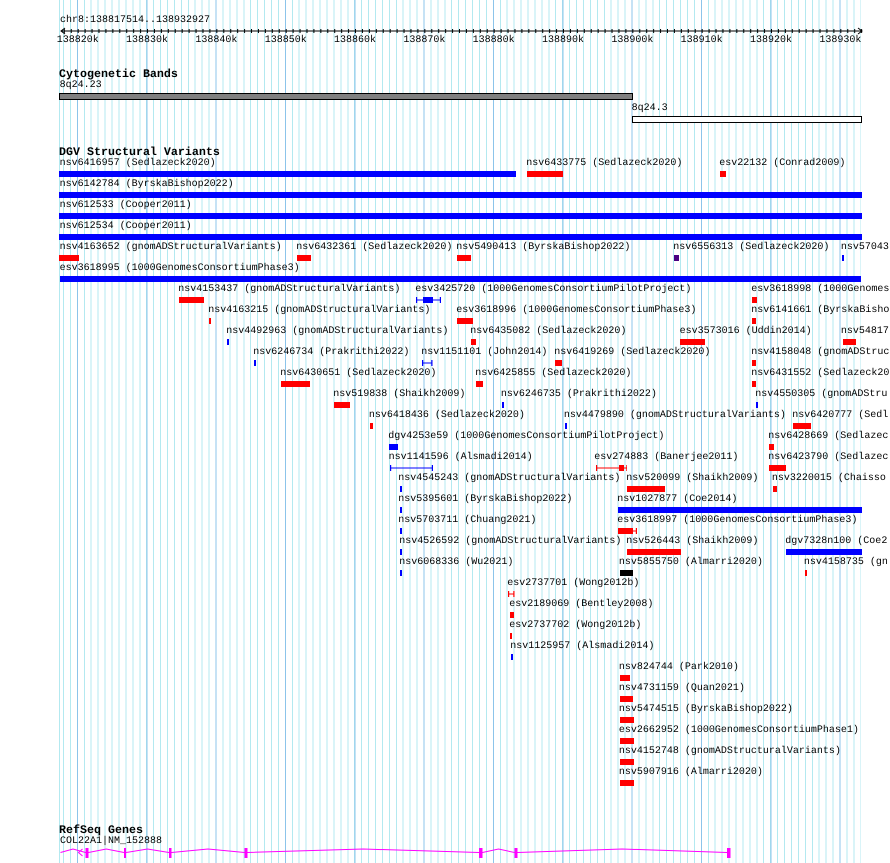 The image size is (890, 863). What do you see at coordinates (138, 164) in the screenshot?
I see `variant-label: nsv6416957 (Sedlazeck2020)` at bounding box center [138, 164].